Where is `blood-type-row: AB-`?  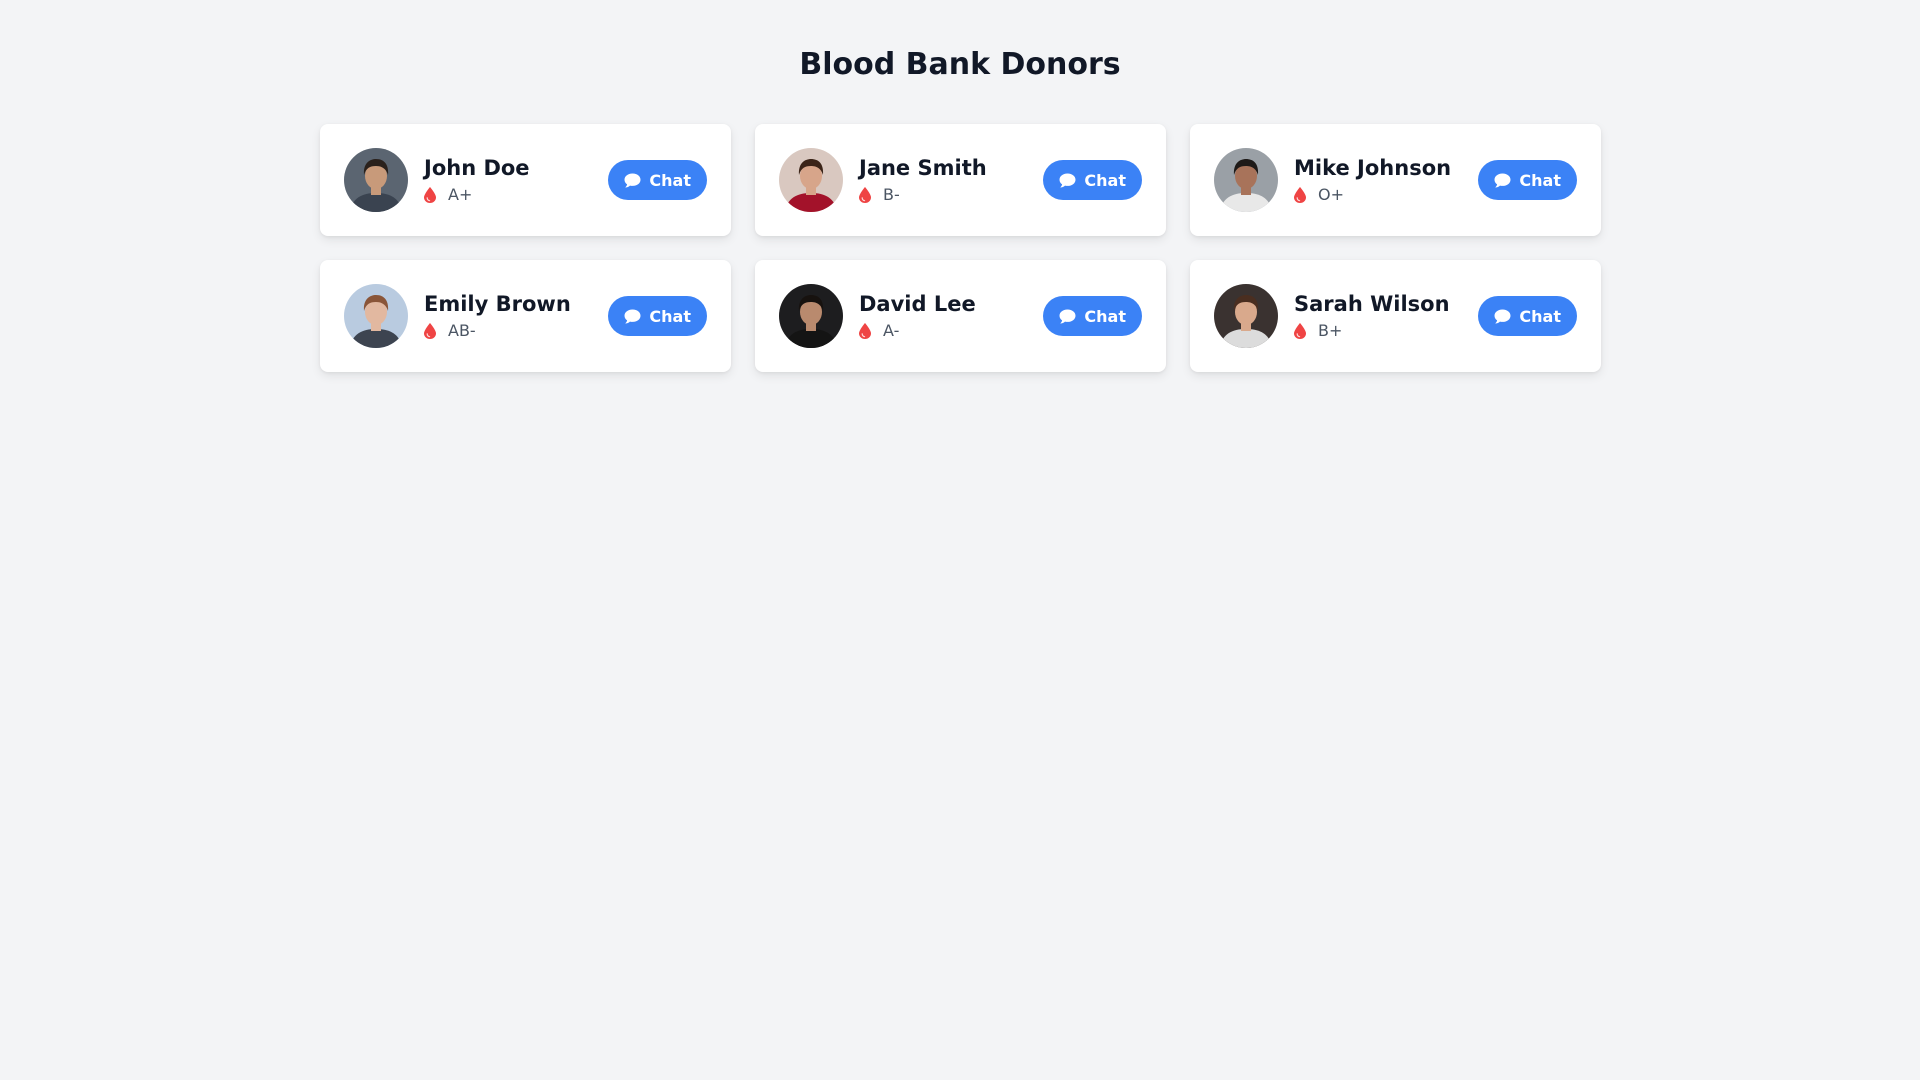 blood-type-row: AB- is located at coordinates (516, 331).